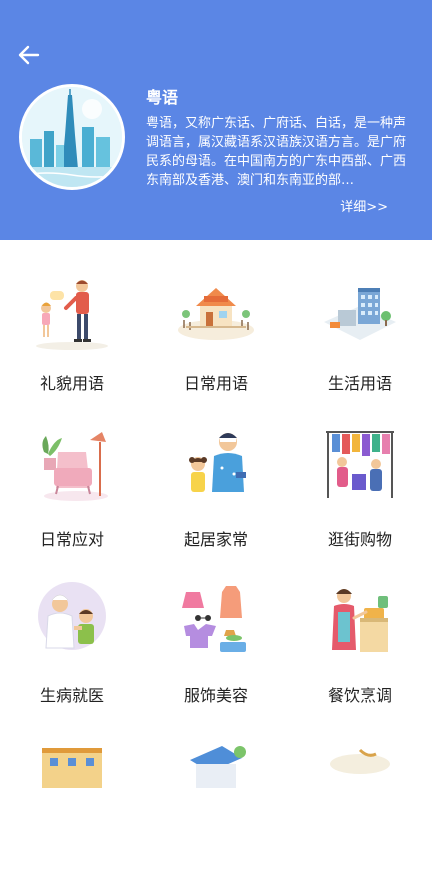 This screenshot has width=432, height=886. I want to click on category-label: 起居家常, so click(215, 539).